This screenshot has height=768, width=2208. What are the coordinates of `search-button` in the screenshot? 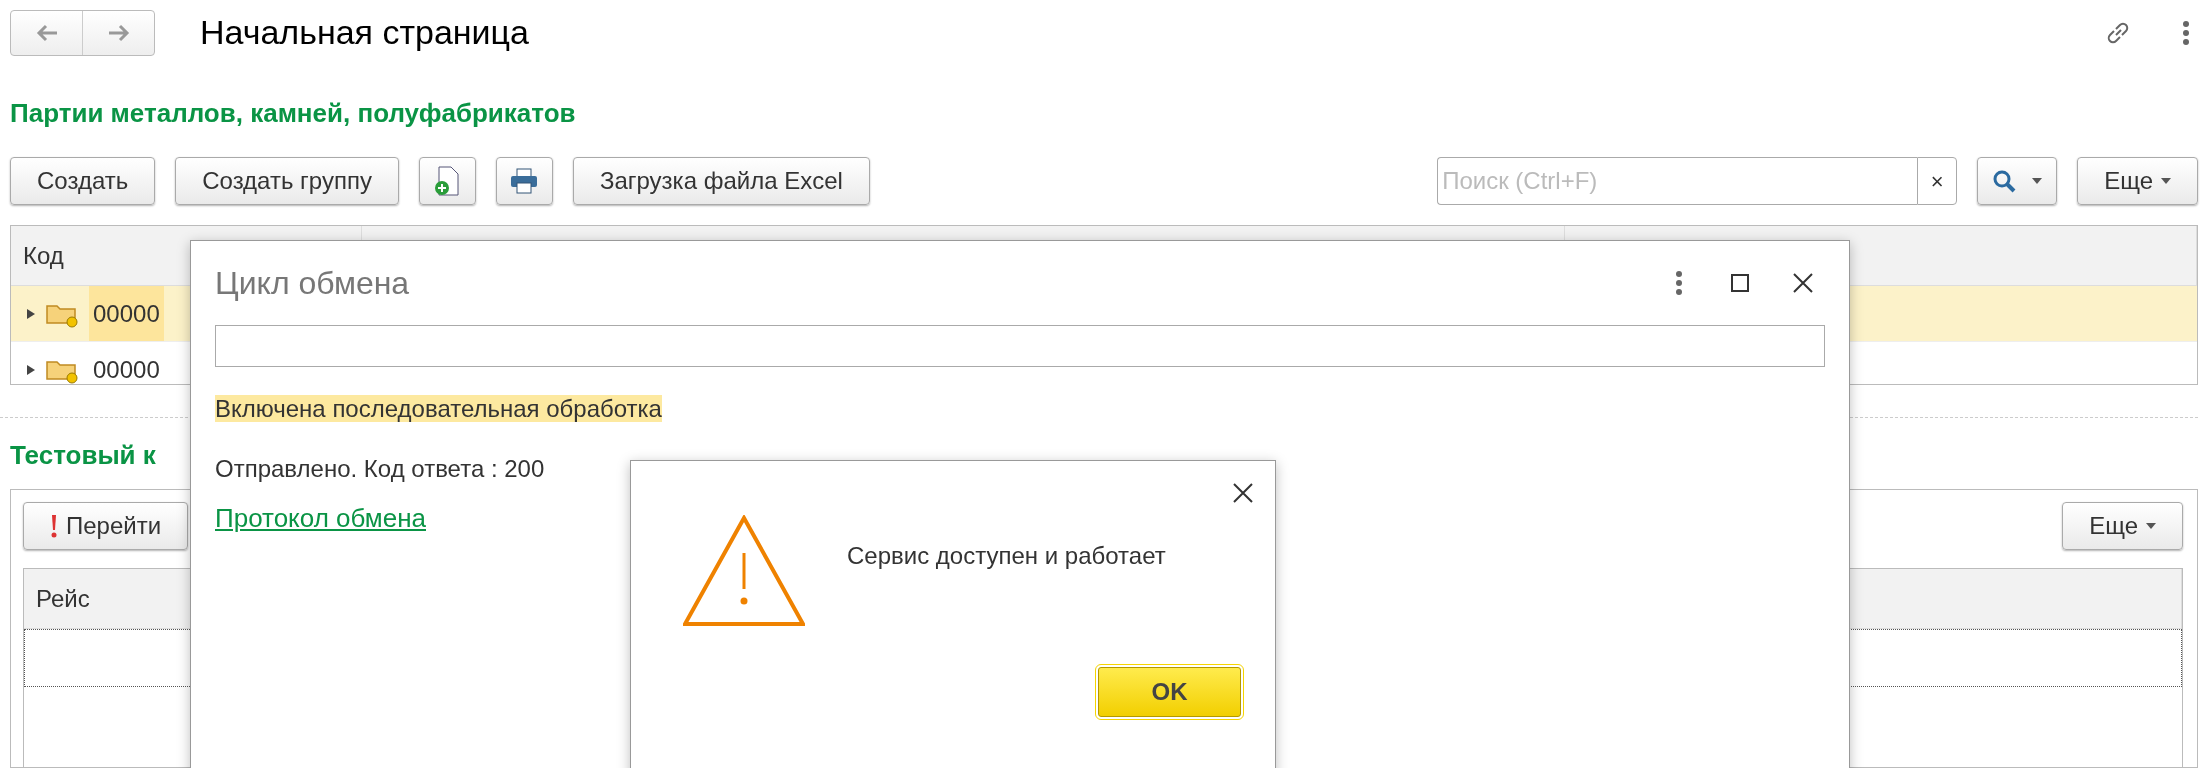 It's located at (2017, 181).